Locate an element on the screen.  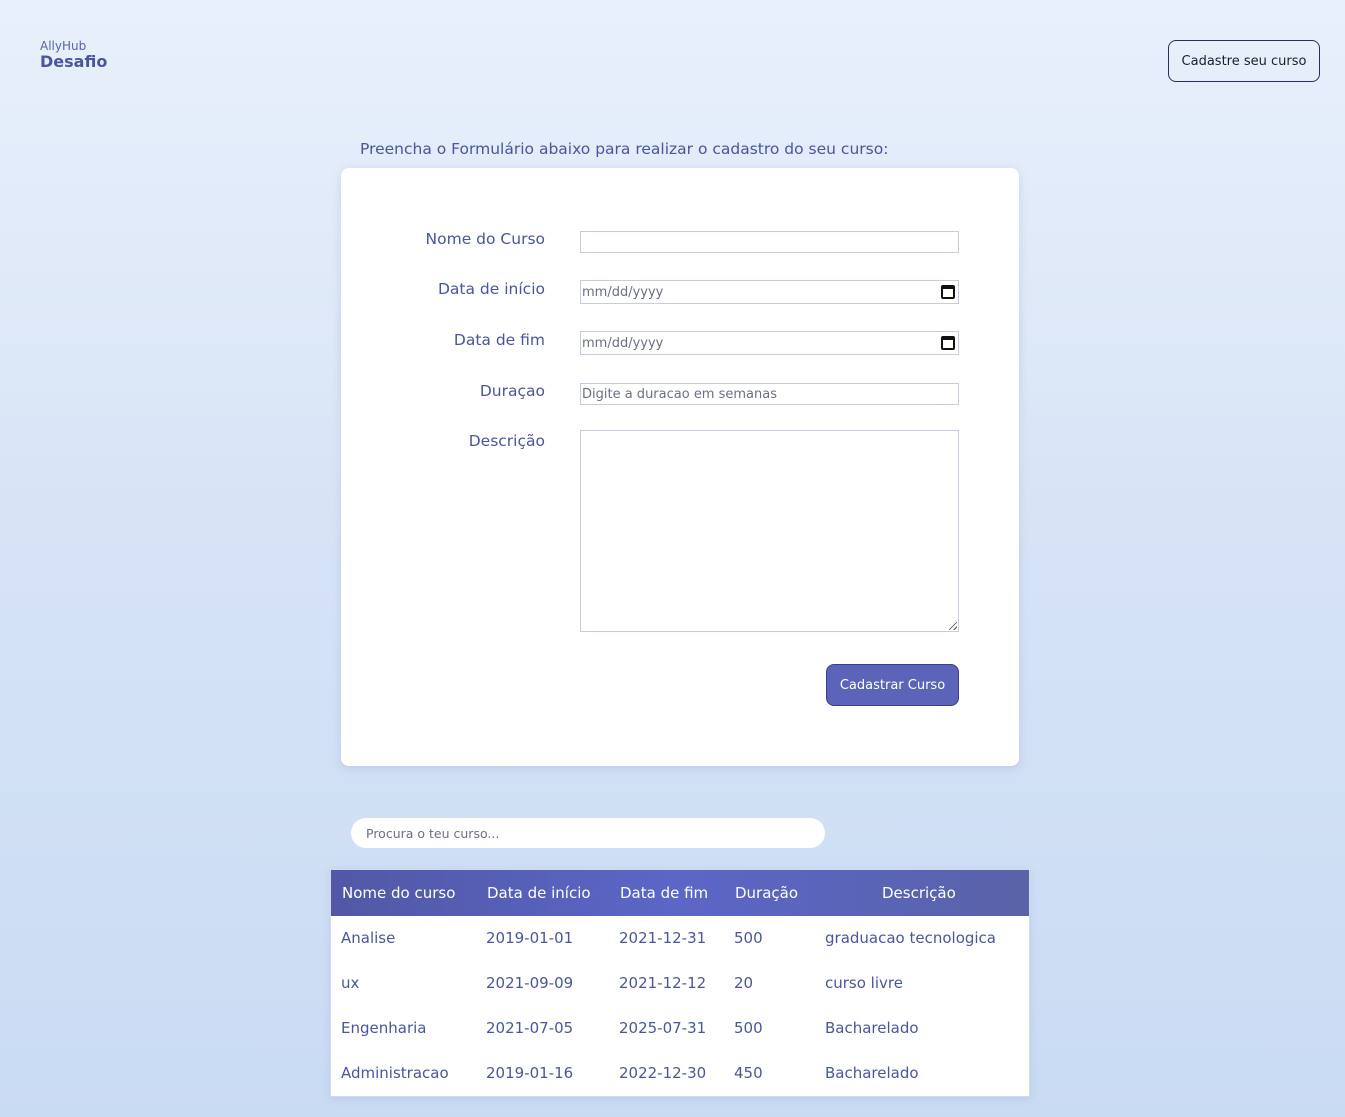
start-date-input: mm/dd/yyyy is located at coordinates (769, 292).